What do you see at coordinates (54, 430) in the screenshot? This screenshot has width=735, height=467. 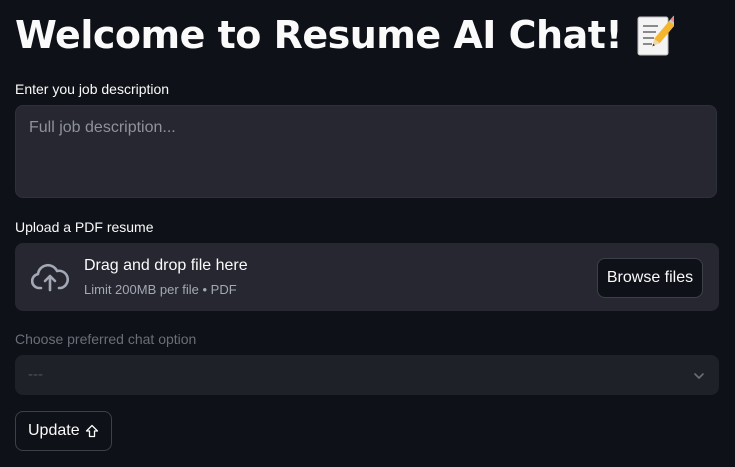 I see `update-button-label: Update` at bounding box center [54, 430].